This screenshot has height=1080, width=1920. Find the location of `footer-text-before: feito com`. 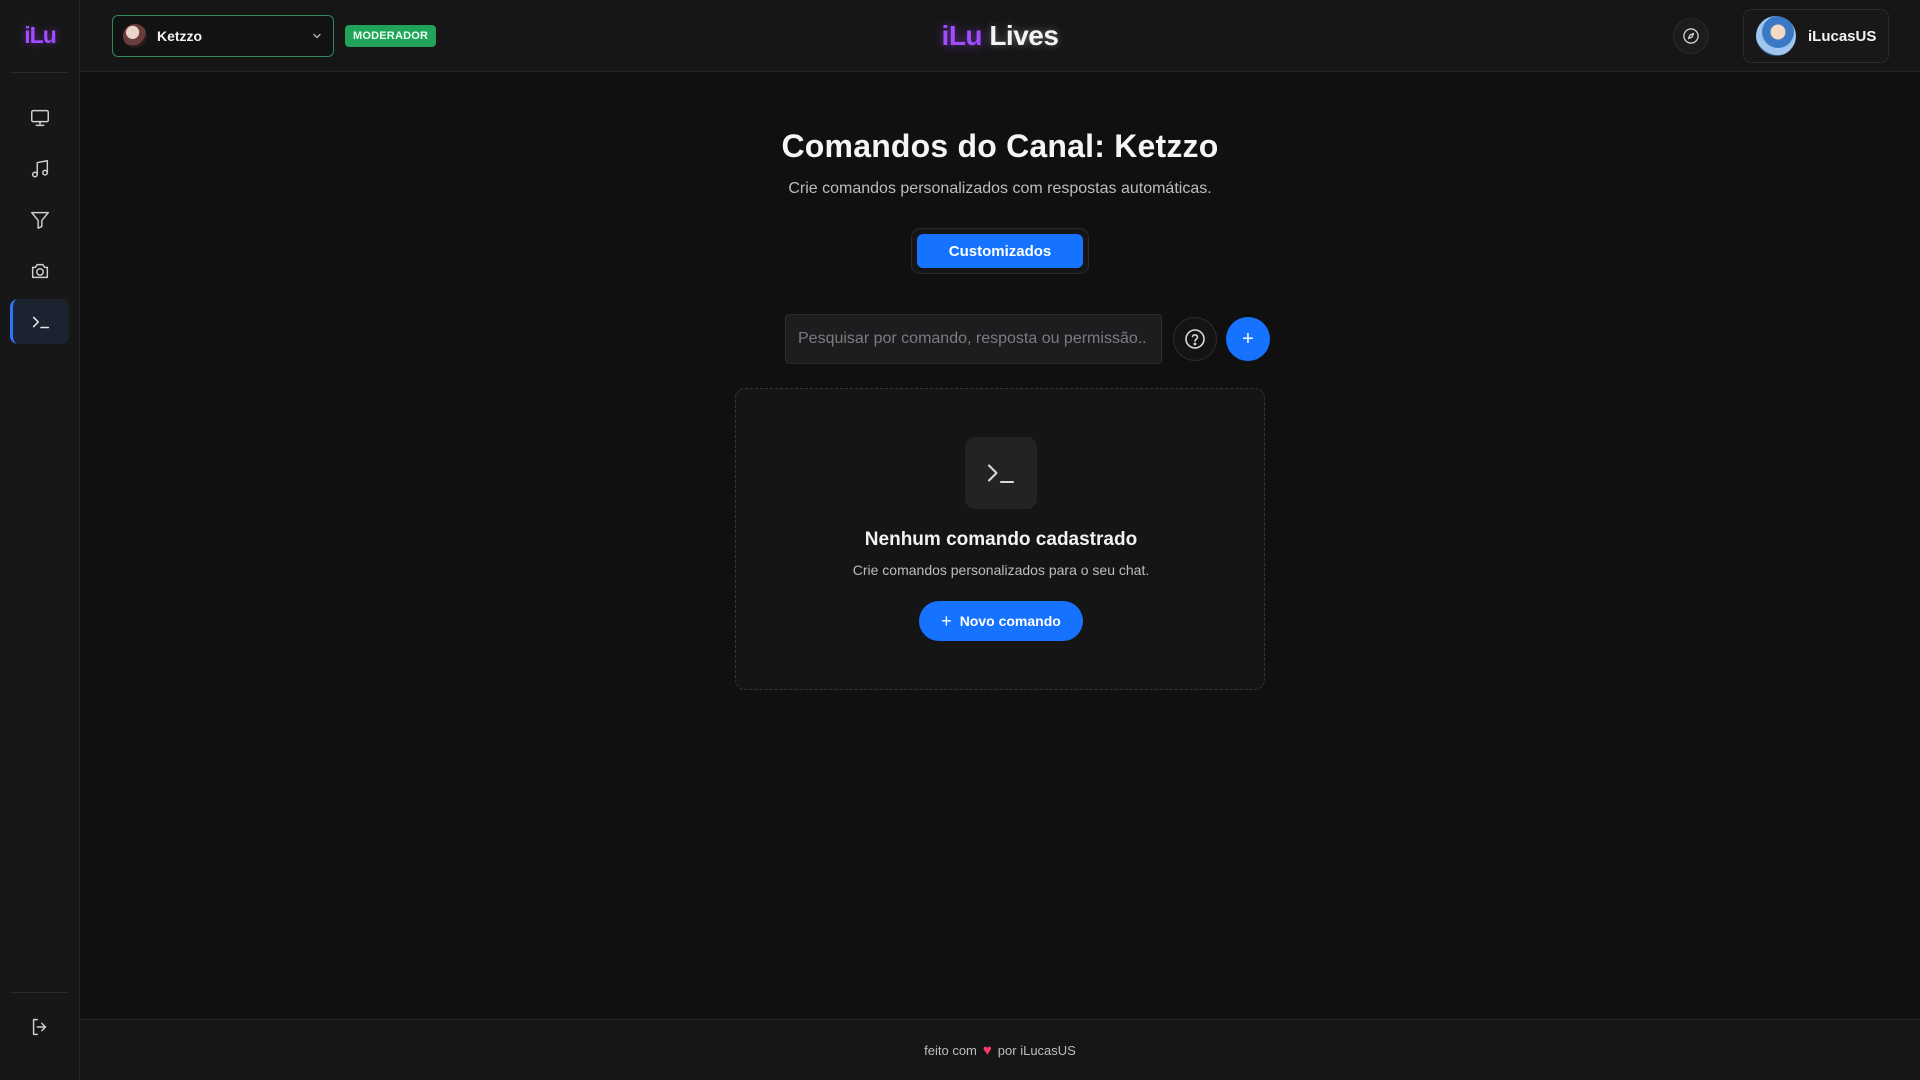

footer-text-before: feito com is located at coordinates (950, 1050).